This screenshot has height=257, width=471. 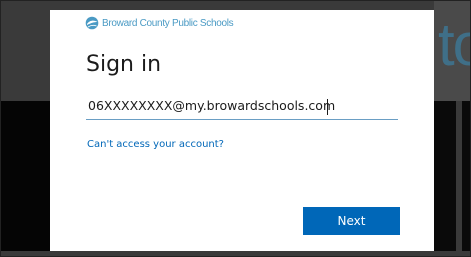 I want to click on text-caret, so click(x=327, y=107).